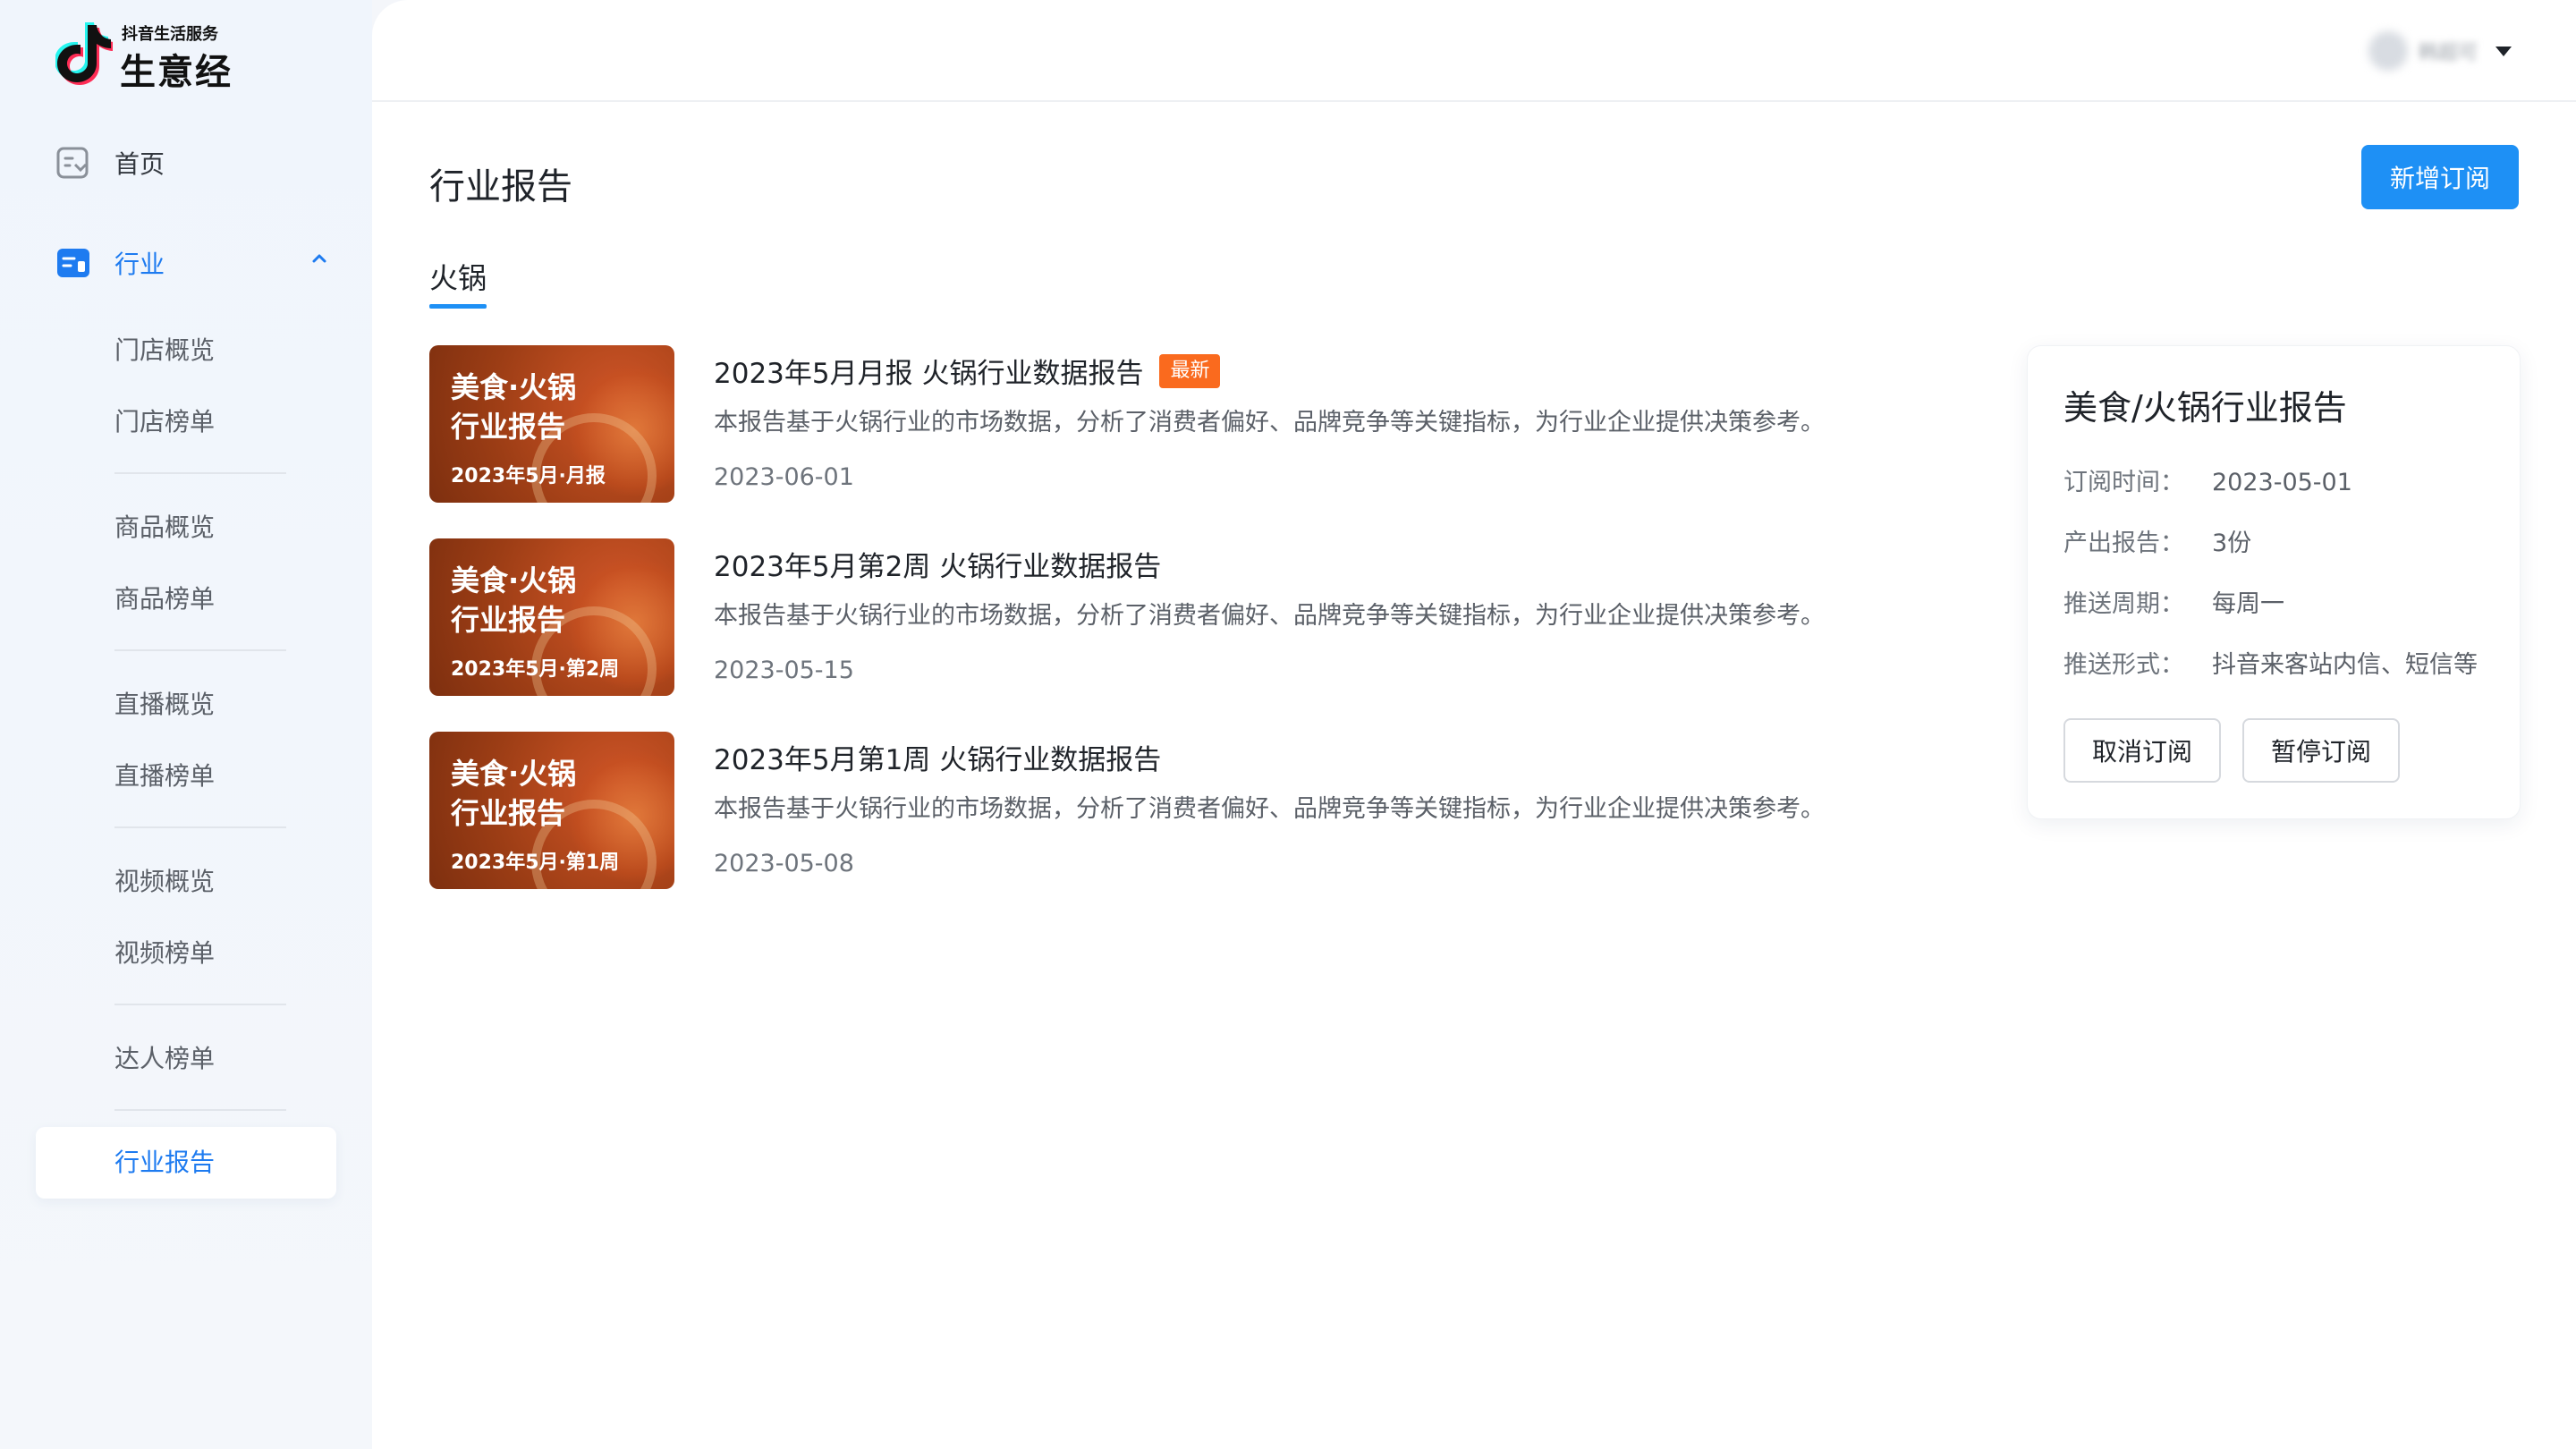 This screenshot has height=1449, width=2576. I want to click on subscription-row: 推送形式： 抖音来客站内信、短信等, so click(2270, 662).